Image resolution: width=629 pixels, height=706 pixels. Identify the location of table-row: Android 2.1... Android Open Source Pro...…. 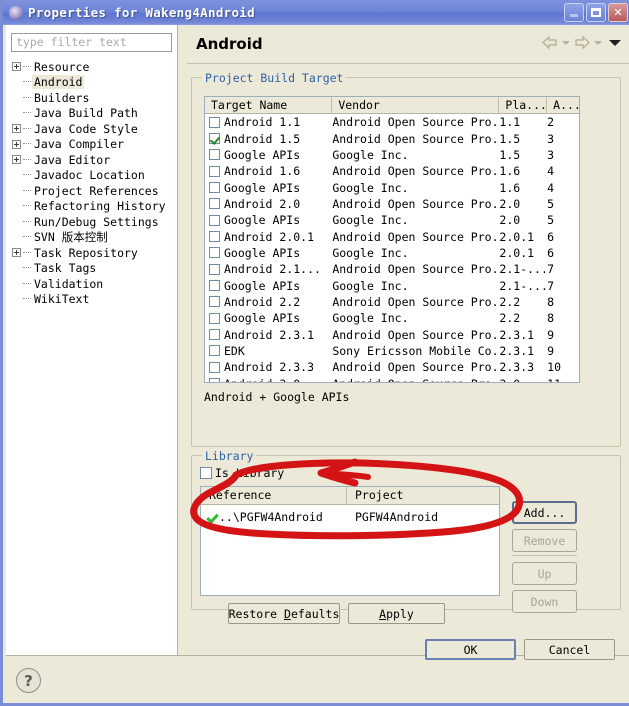
(392, 269).